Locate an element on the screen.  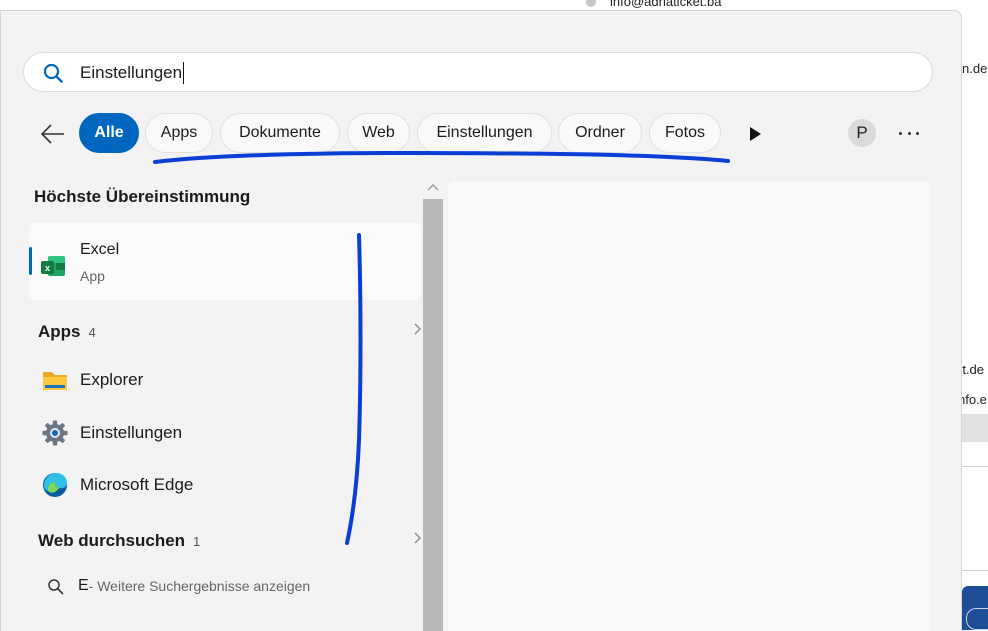
filter-chip-dokumente: Dokumente is located at coordinates (280, 133).